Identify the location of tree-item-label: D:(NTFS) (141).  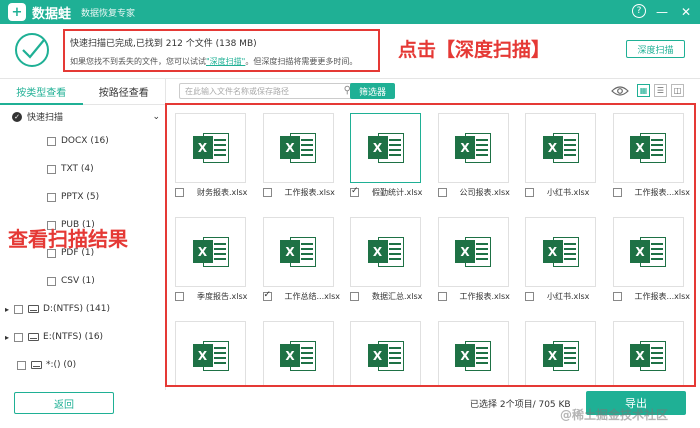
(77, 309).